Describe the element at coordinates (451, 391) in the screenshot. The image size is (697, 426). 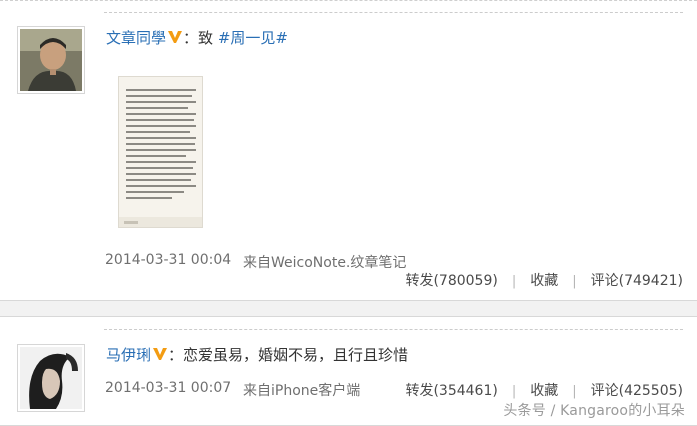
I see `repost-button: 转发(354461)` at that location.